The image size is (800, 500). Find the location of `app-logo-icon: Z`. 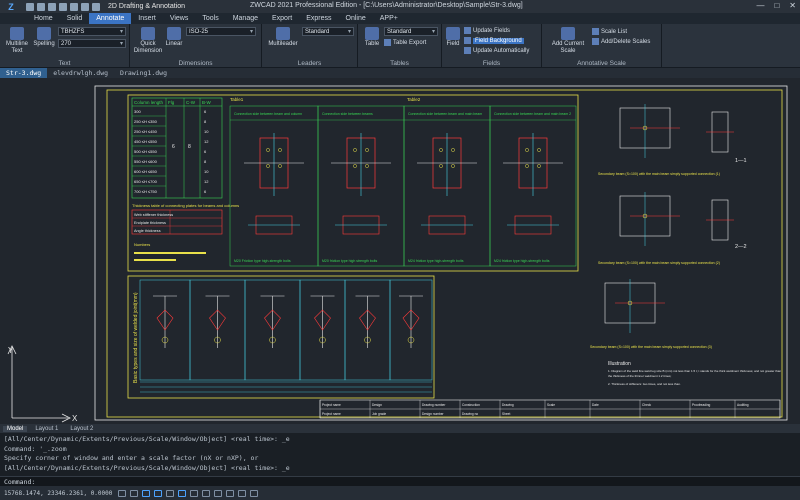

app-logo-icon: Z is located at coordinates (11, 6).